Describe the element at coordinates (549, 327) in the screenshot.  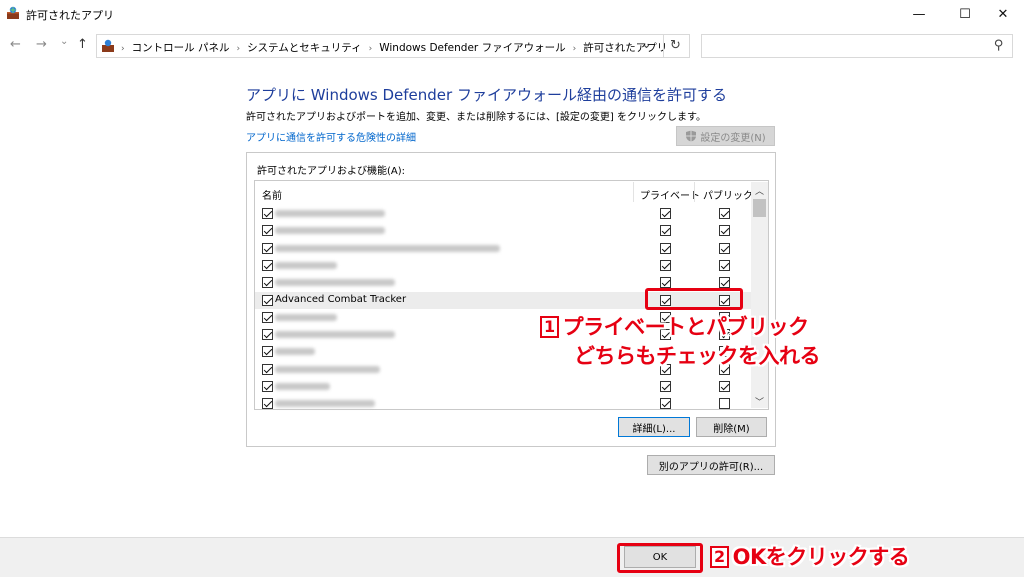
I see `step1-number: 1` at that location.